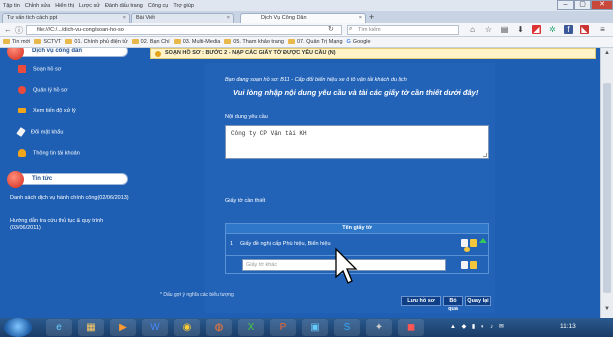  What do you see at coordinates (22, 69) in the screenshot?
I see `document-icon` at bounding box center [22, 69].